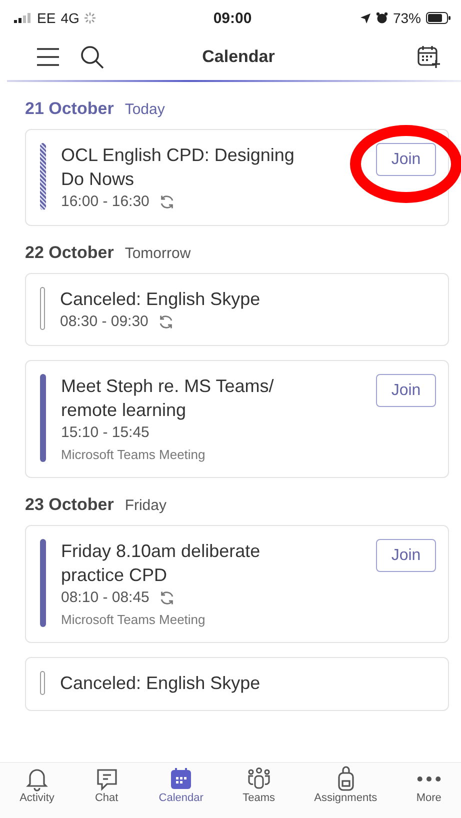  What do you see at coordinates (178, 167) in the screenshot?
I see `event-title: OCL English CPD: Designing Do Nows` at bounding box center [178, 167].